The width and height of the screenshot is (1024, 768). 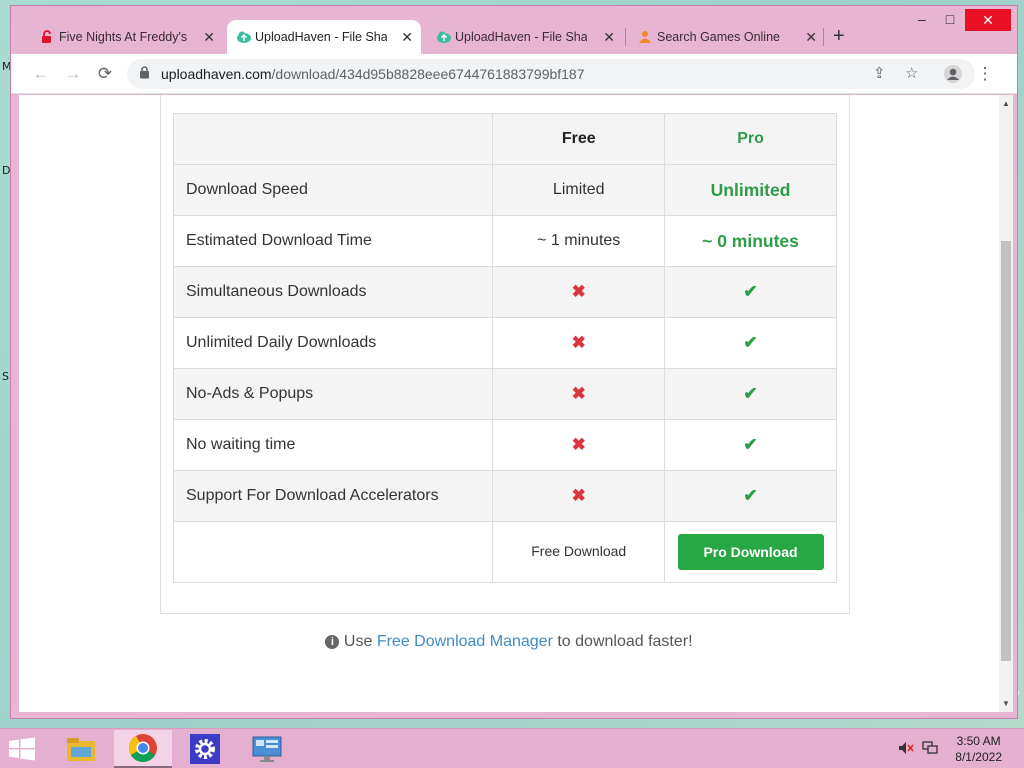 I want to click on header-free: Free, so click(x=579, y=139).